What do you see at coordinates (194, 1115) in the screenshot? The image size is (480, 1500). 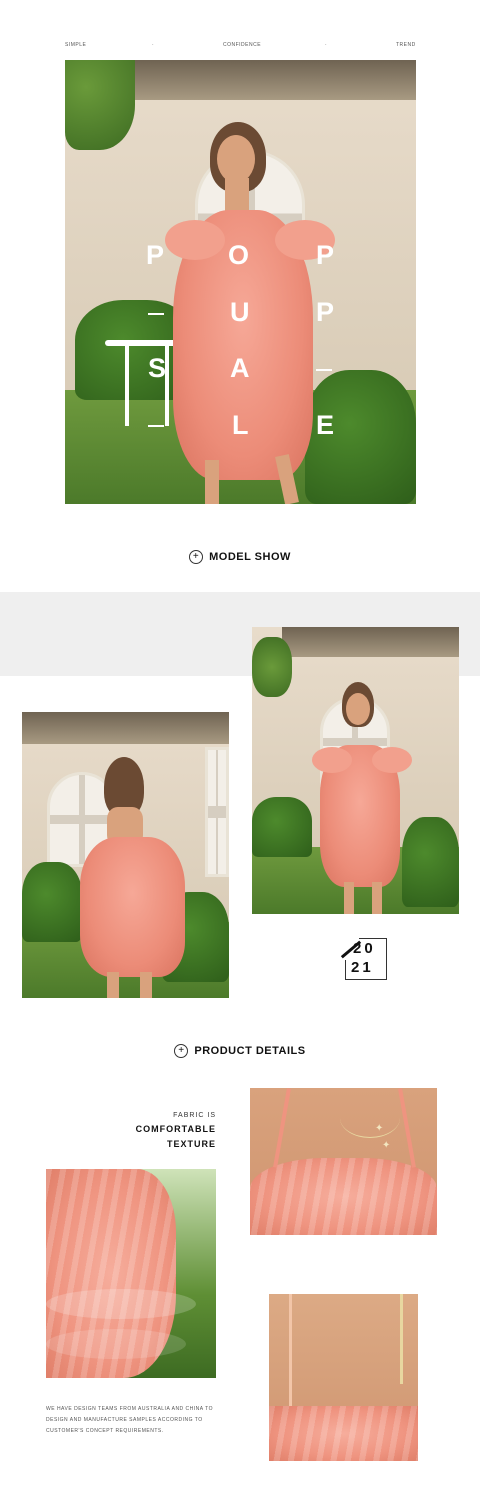 I see `fabric-line1: FABRIC IS` at bounding box center [194, 1115].